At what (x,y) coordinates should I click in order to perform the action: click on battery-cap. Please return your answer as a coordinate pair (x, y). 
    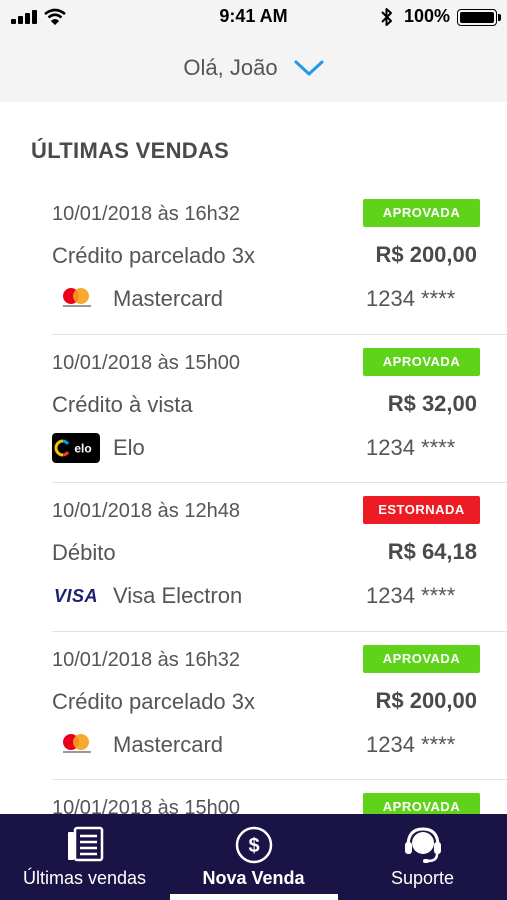
    Looking at the image, I should click on (499, 17).